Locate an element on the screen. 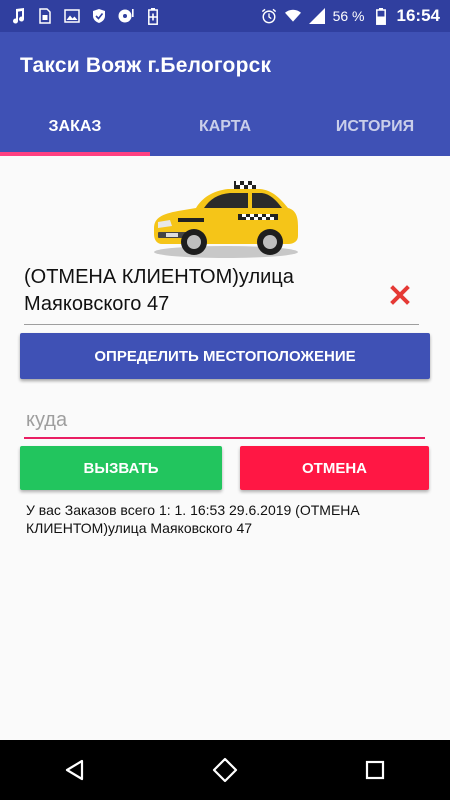 This screenshot has width=450, height=800. destination-field is located at coordinates (226, 422).